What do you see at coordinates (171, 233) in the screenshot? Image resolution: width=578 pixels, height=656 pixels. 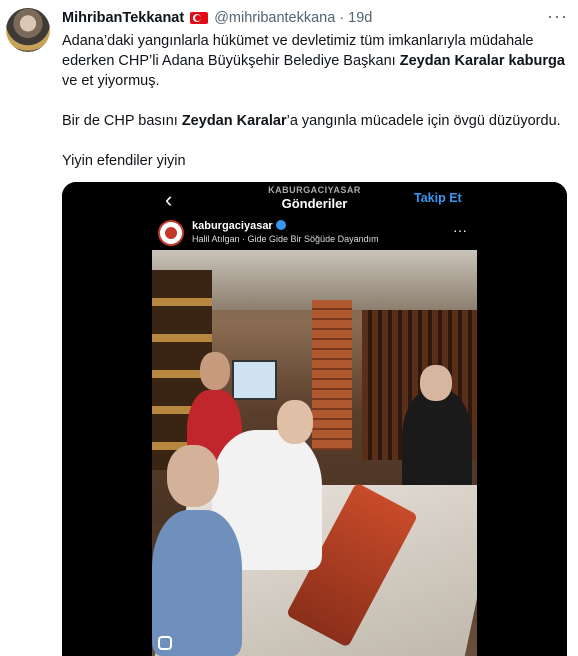 I see `ig-avatar` at bounding box center [171, 233].